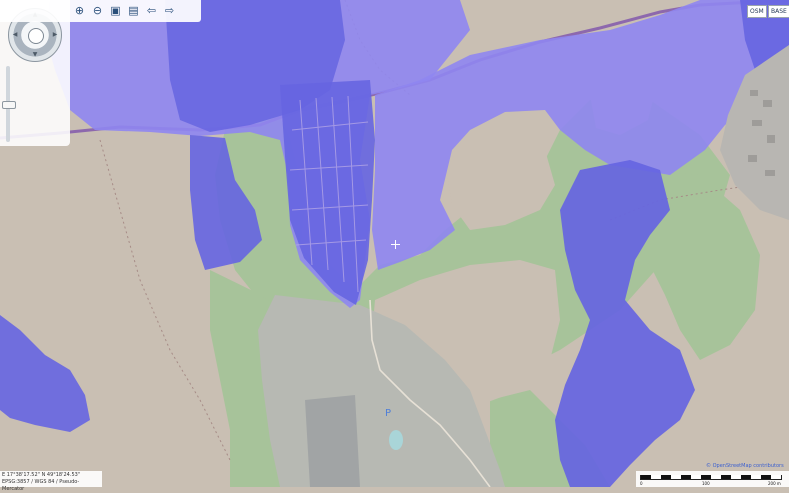 The image size is (789, 493). I want to click on zoom-center-icon, so click(36, 36).